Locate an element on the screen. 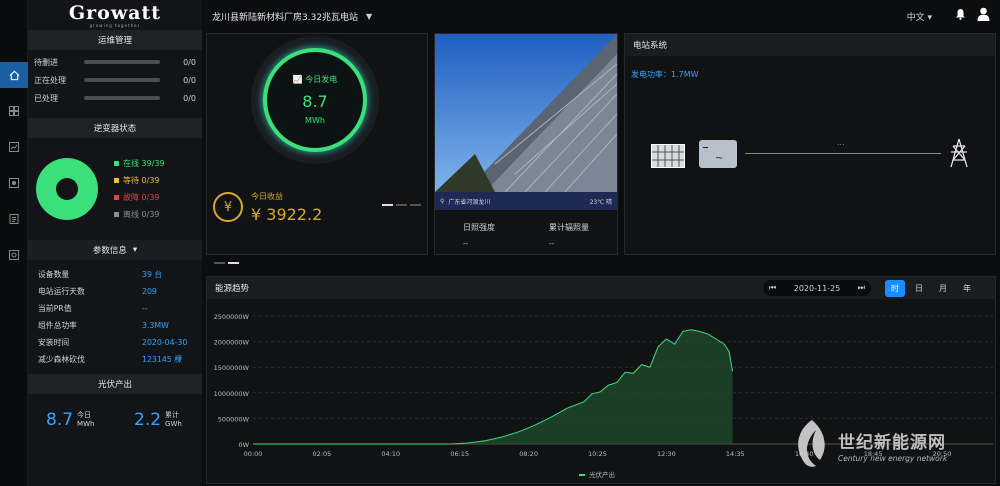  params-header: 参数信息 ▾ is located at coordinates (115, 250).